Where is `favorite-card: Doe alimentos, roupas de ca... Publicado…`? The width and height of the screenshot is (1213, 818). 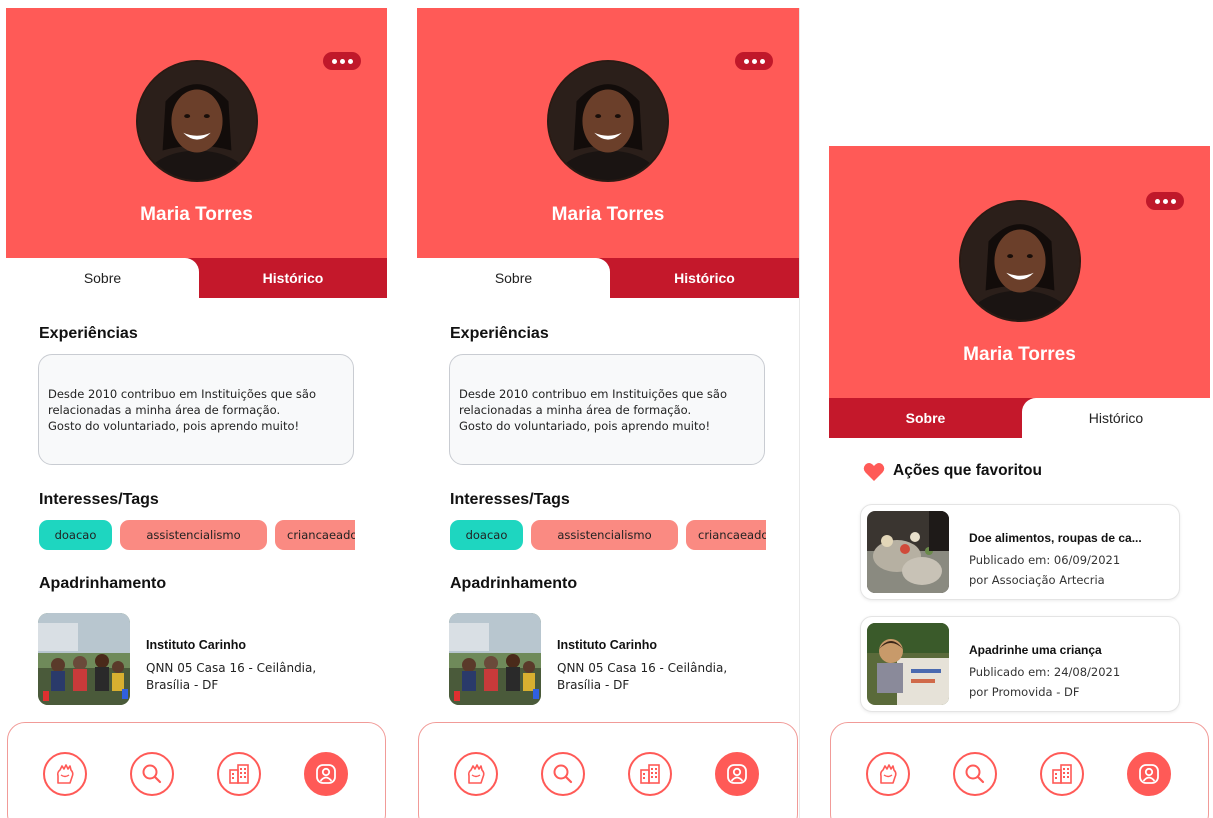 favorite-card: Doe alimentos, roupas de ca... Publicado… is located at coordinates (1020, 552).